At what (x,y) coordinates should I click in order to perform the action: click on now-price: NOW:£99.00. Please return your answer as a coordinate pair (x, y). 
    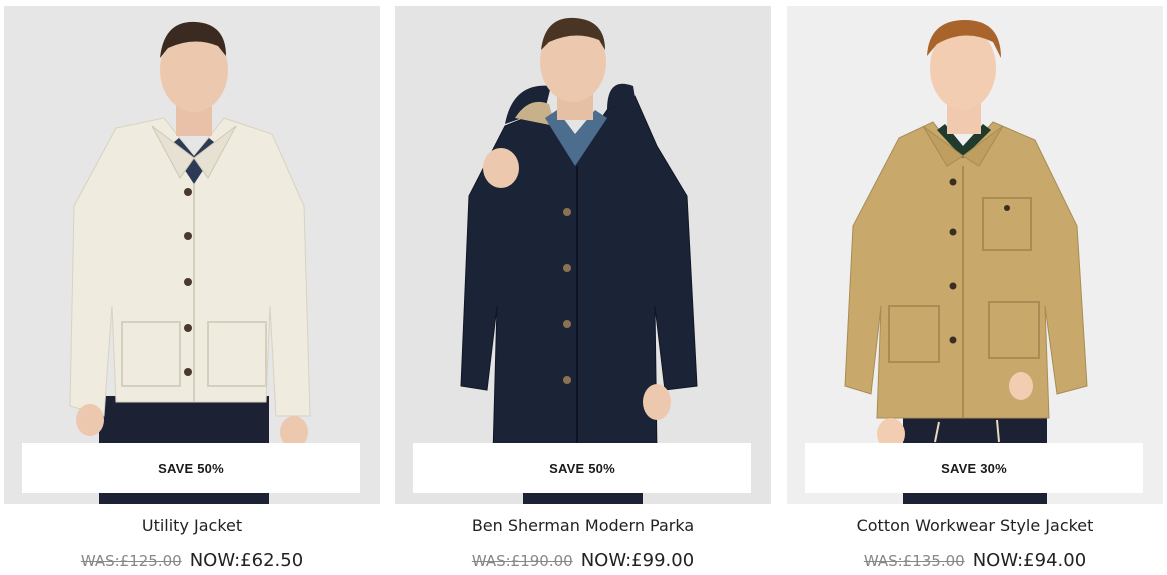
    Looking at the image, I should click on (637, 560).